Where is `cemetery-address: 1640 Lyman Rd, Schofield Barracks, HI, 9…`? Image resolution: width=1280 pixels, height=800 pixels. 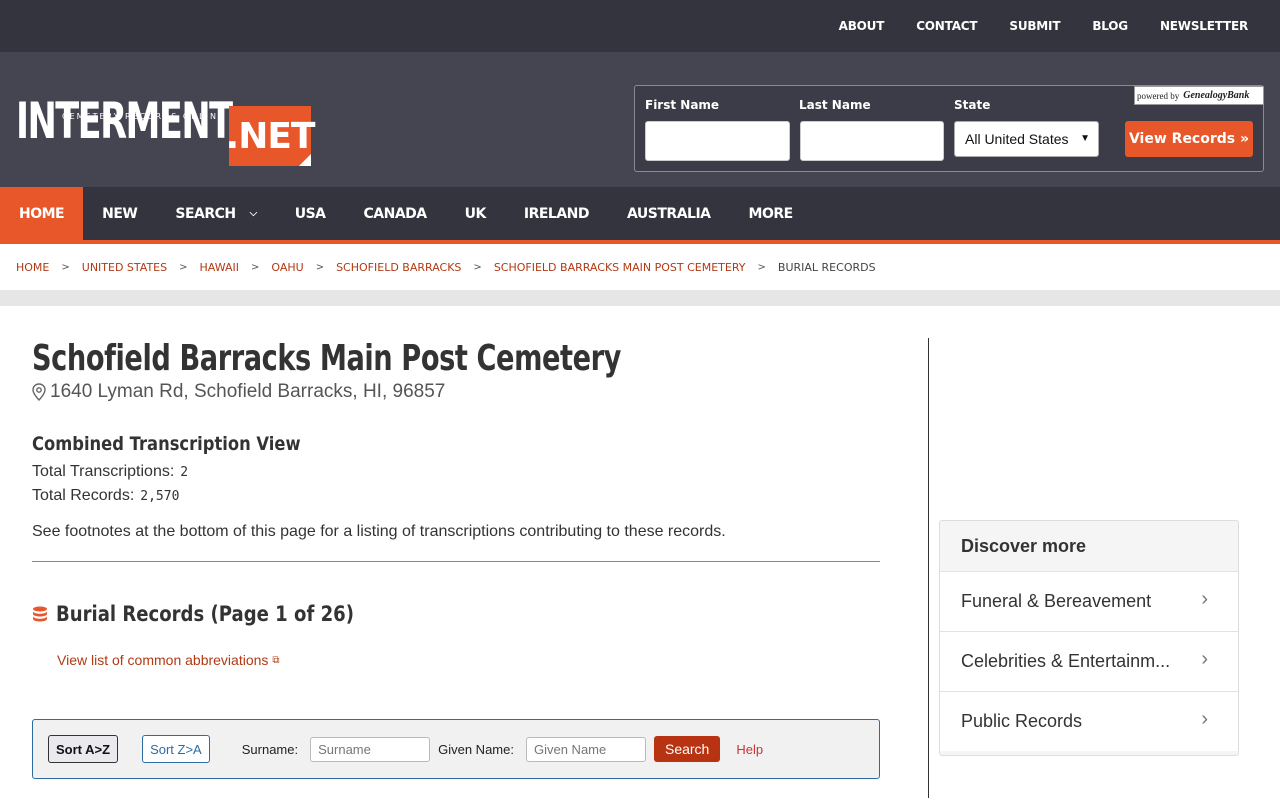
cemetery-address: 1640 Lyman Rd, Schofield Barracks, HI, 9… is located at coordinates (456, 392).